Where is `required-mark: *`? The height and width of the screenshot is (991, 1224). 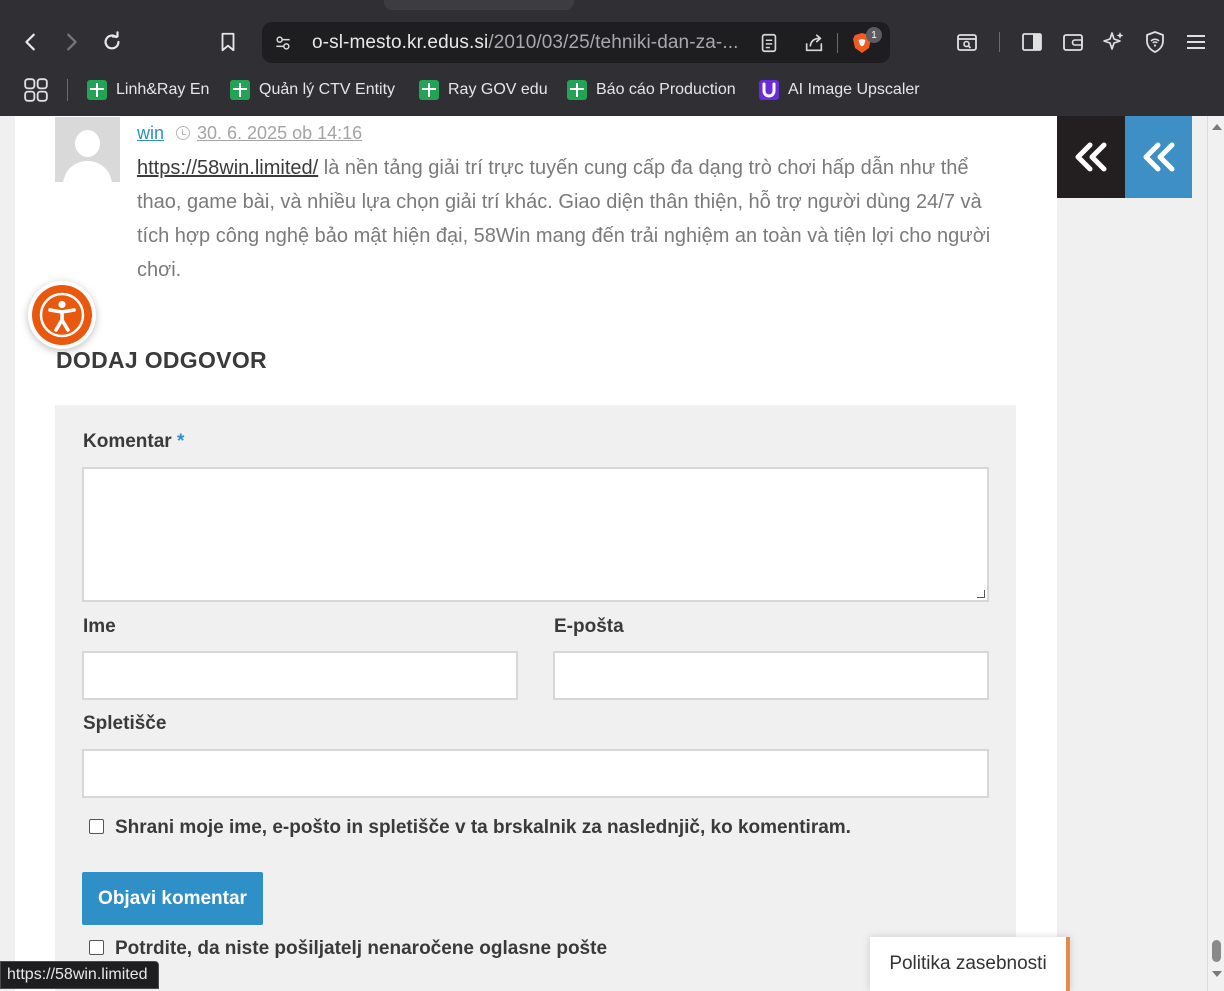
required-mark: * is located at coordinates (180, 441).